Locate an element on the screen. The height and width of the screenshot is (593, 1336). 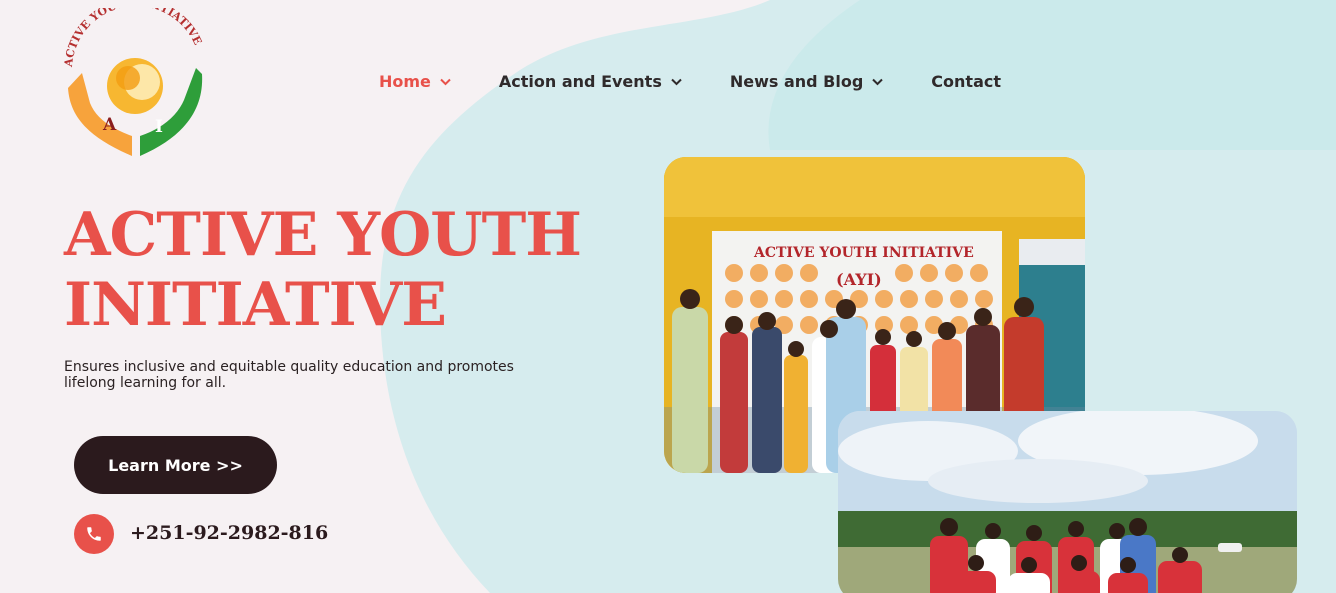
nav-item-news-and-blog: News and Blog is located at coordinates (806, 81).